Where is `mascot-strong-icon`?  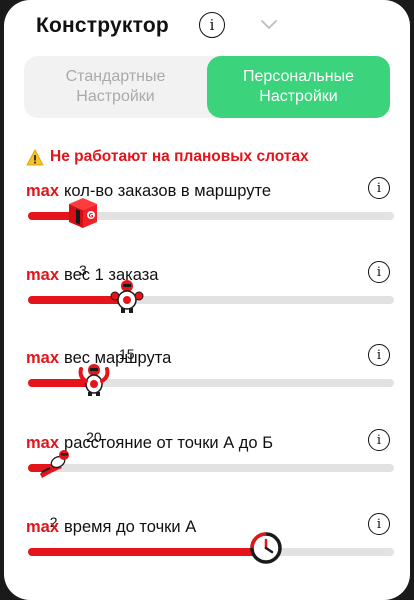 mascot-strong-icon is located at coordinates (127, 296).